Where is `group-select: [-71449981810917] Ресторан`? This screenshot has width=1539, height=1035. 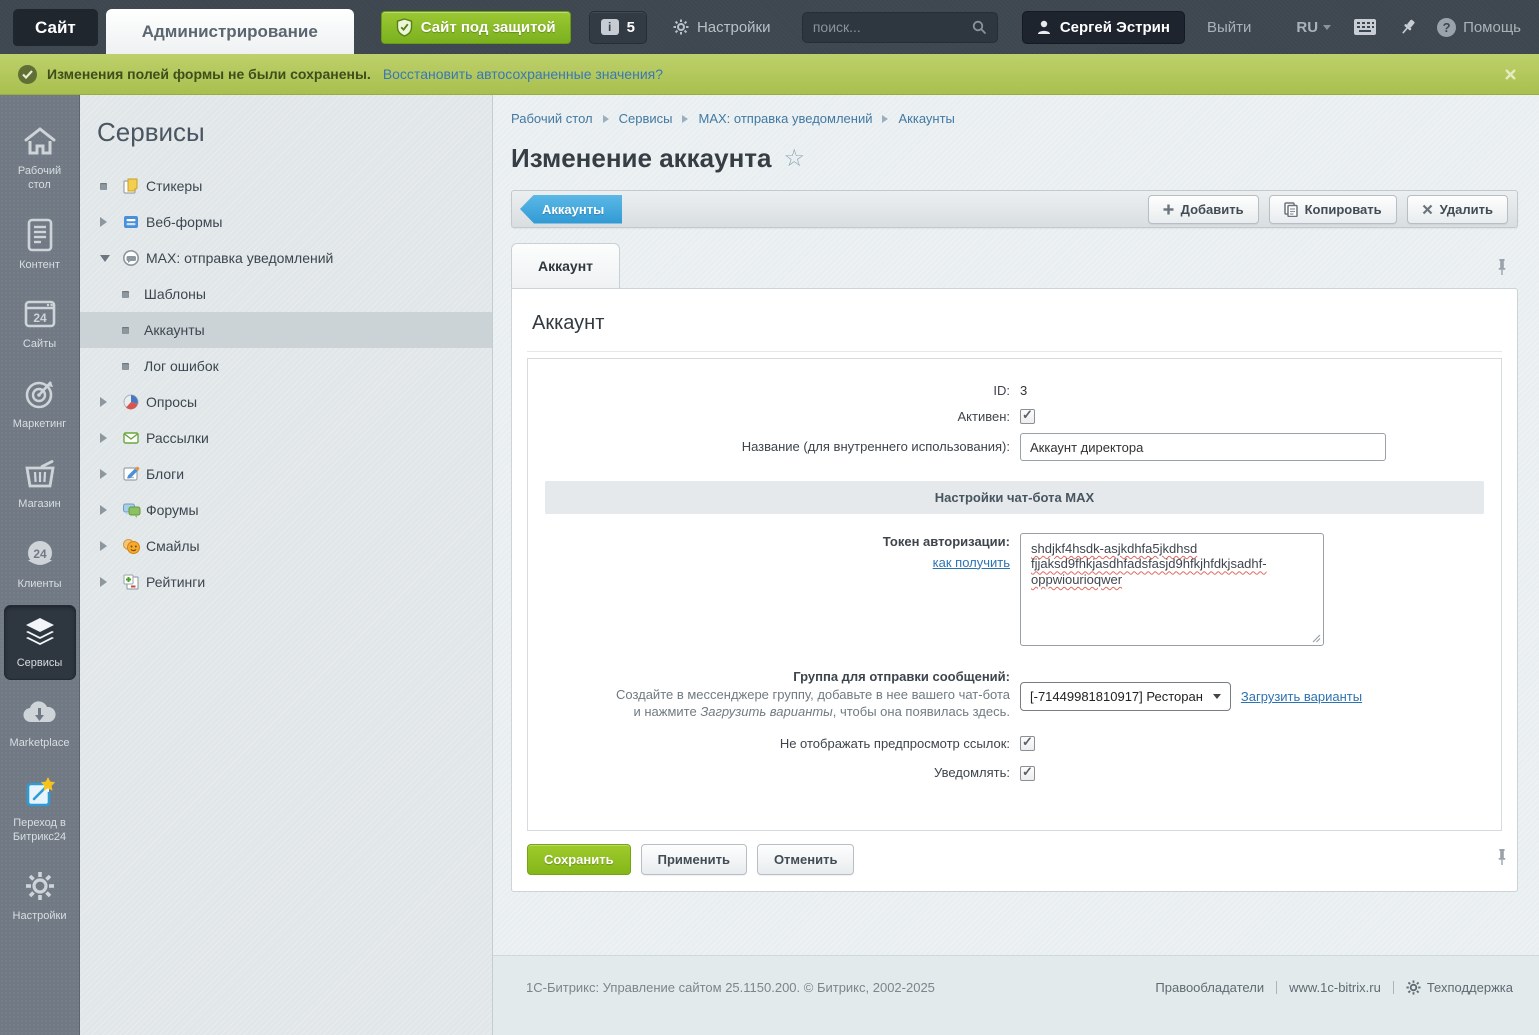 group-select: [-71449981810917] Ресторан is located at coordinates (1125, 697).